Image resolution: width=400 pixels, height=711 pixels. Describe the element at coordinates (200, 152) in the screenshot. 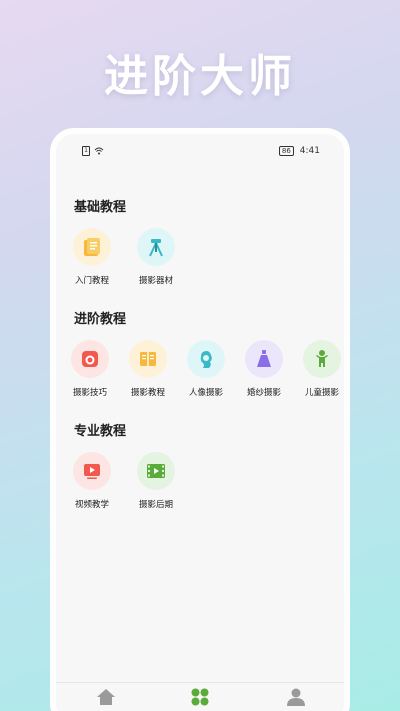

I see `status-bar: 1 86 4:41` at that location.